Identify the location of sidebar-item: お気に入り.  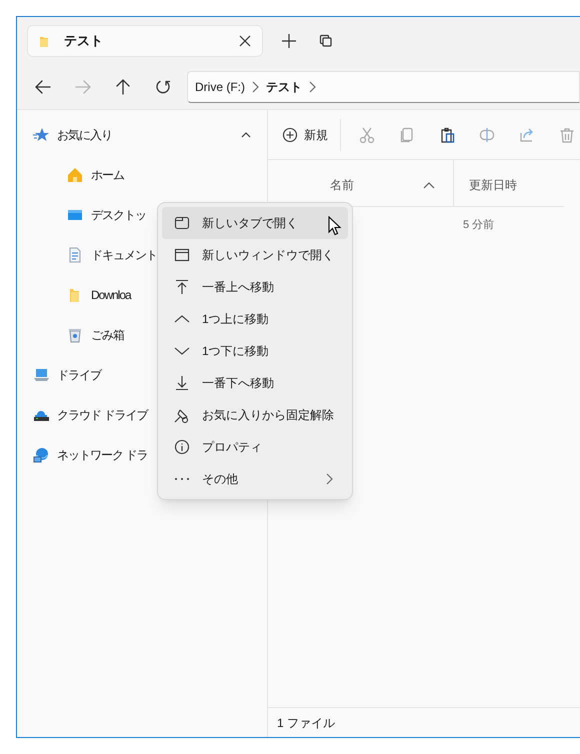
(142, 135).